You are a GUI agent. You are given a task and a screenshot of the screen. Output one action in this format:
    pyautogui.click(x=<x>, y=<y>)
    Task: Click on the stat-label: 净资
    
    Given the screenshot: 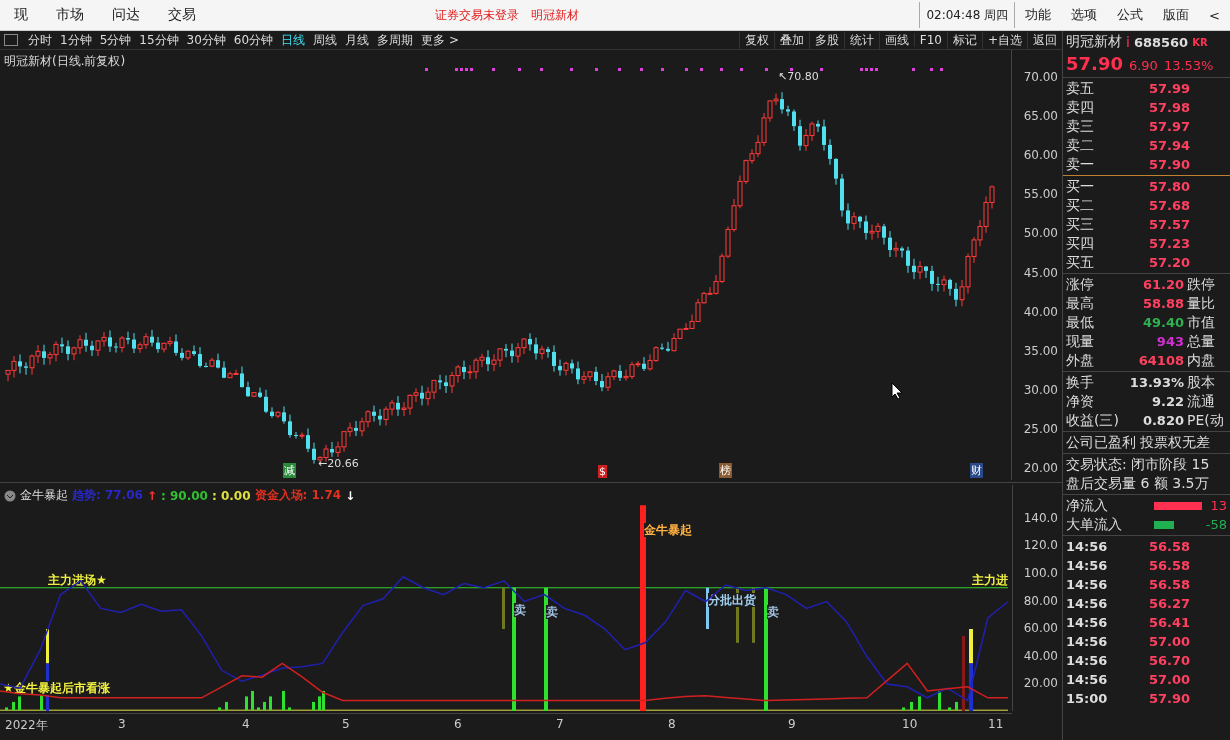 What is the action you would take?
    pyautogui.click(x=1080, y=401)
    